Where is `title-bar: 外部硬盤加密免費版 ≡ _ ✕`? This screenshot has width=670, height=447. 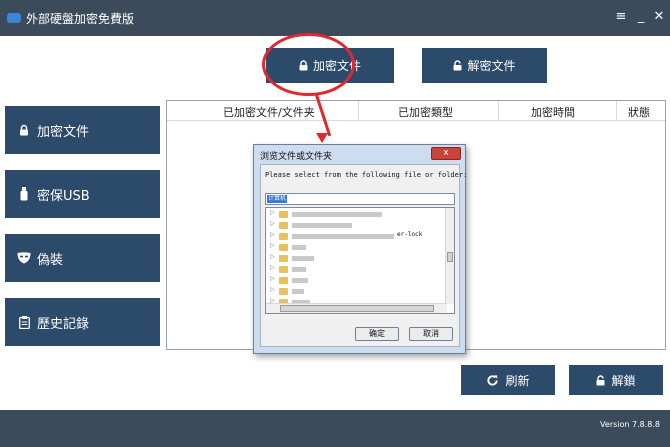 title-bar: 外部硬盤加密免費版 ≡ _ ✕ is located at coordinates (335, 18).